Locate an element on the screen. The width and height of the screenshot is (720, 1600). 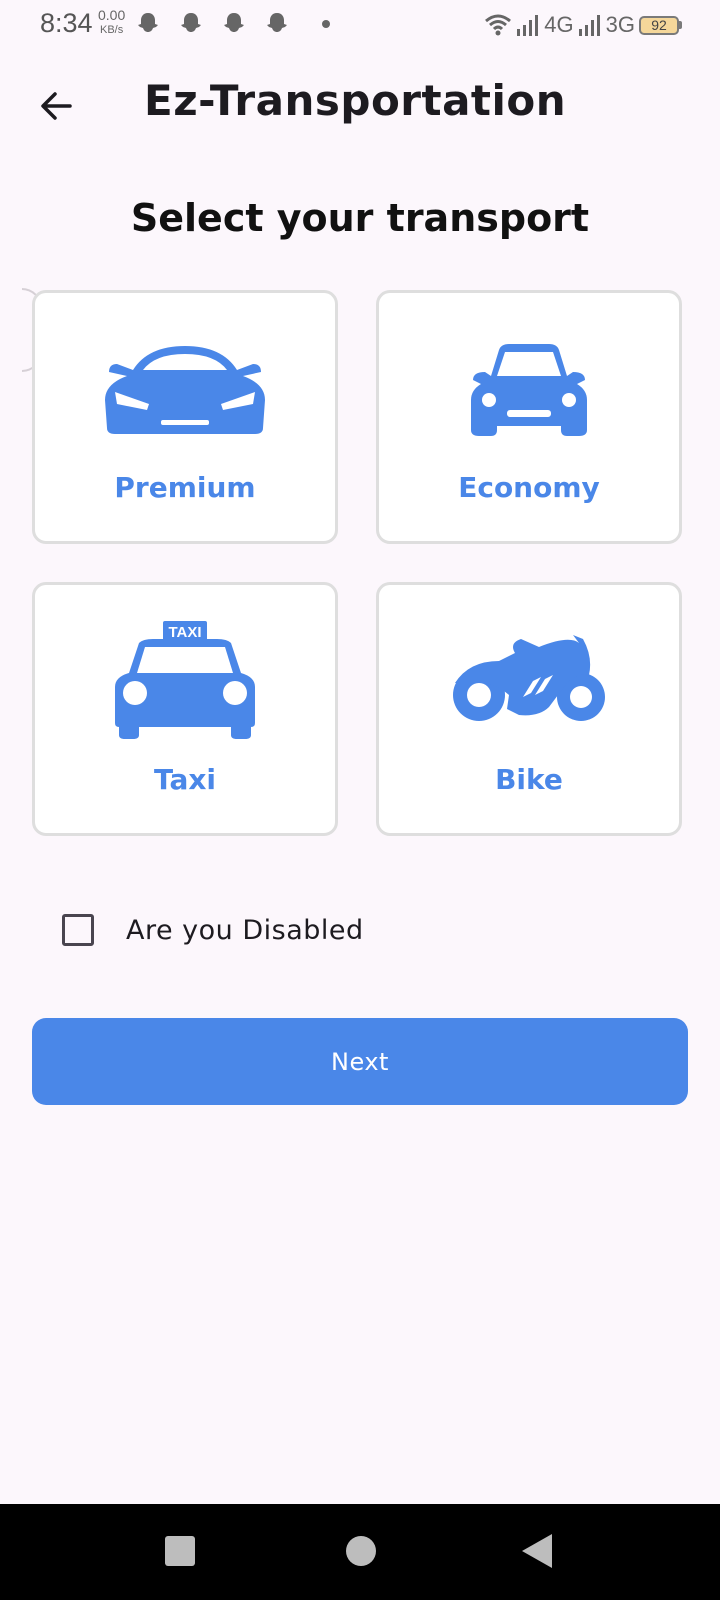
page-title: Ez-Transportation is located at coordinates (355, 100).